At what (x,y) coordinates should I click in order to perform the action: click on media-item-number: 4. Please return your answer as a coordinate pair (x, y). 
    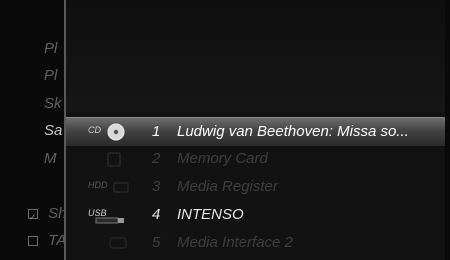
    Looking at the image, I should click on (156, 214).